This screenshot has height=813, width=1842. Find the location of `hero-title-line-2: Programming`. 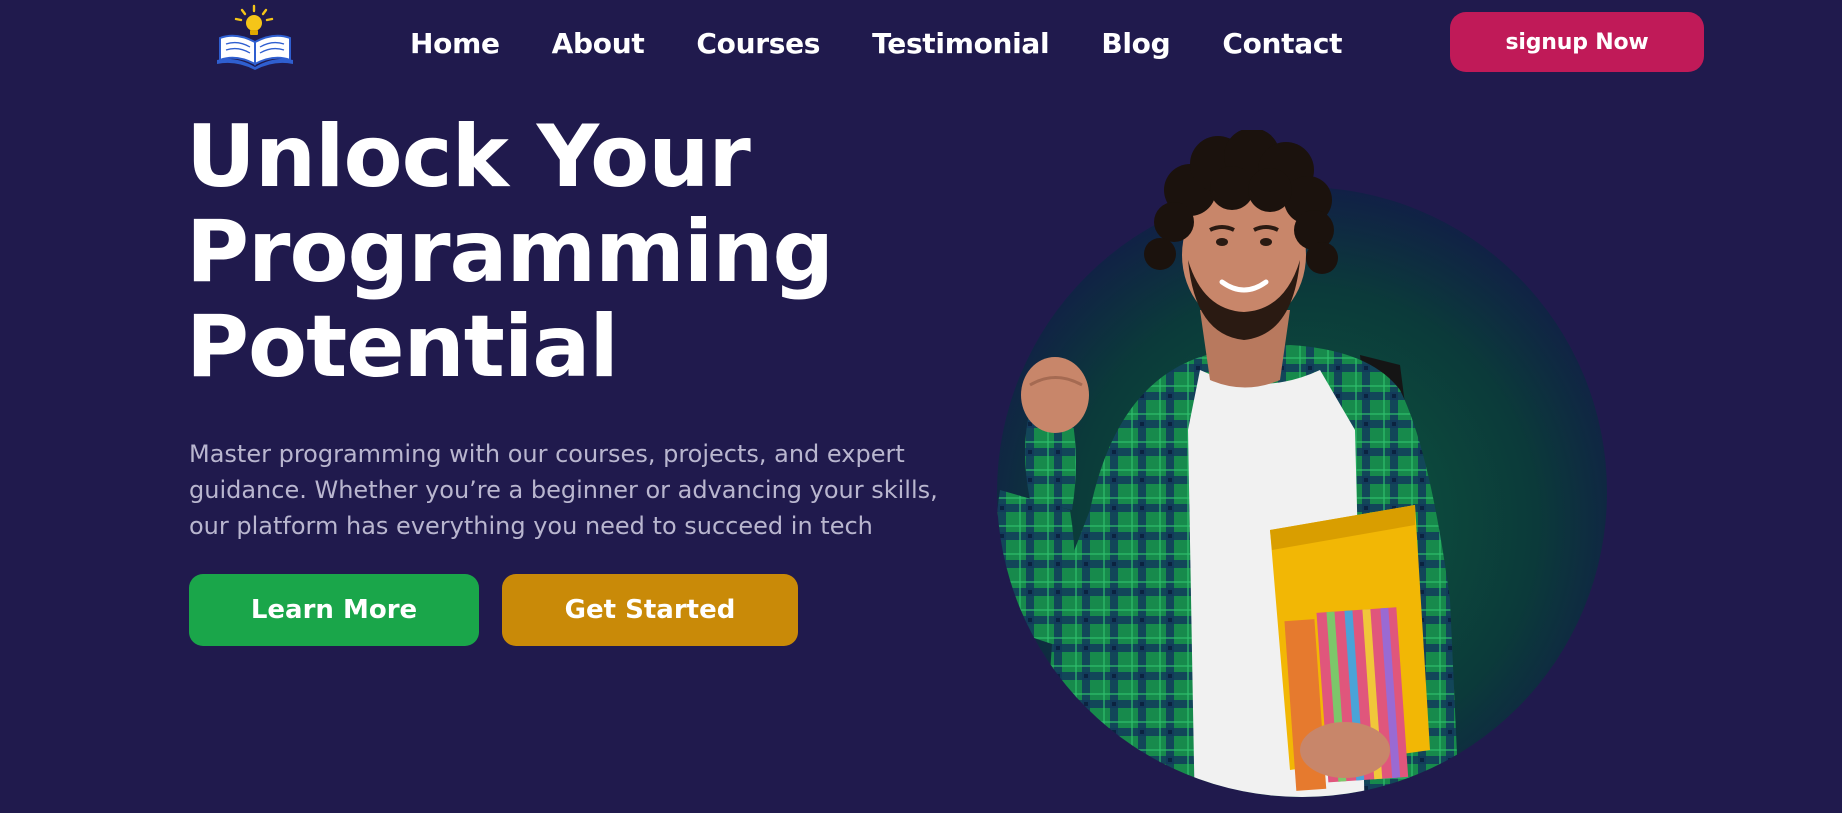

hero-title-line-2: Programming is located at coordinates (510, 252).